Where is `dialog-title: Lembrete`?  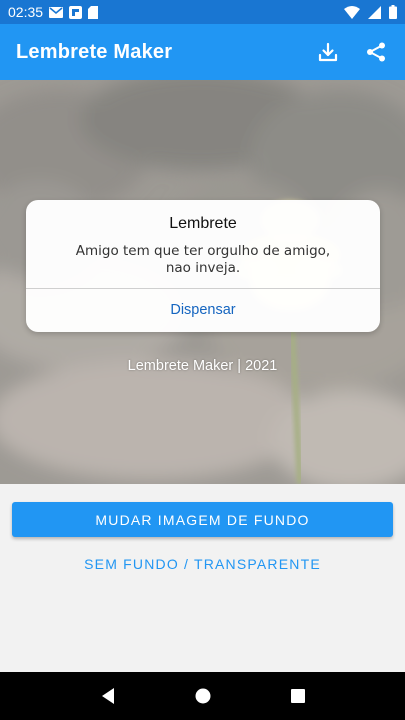 dialog-title: Lembrete is located at coordinates (203, 223).